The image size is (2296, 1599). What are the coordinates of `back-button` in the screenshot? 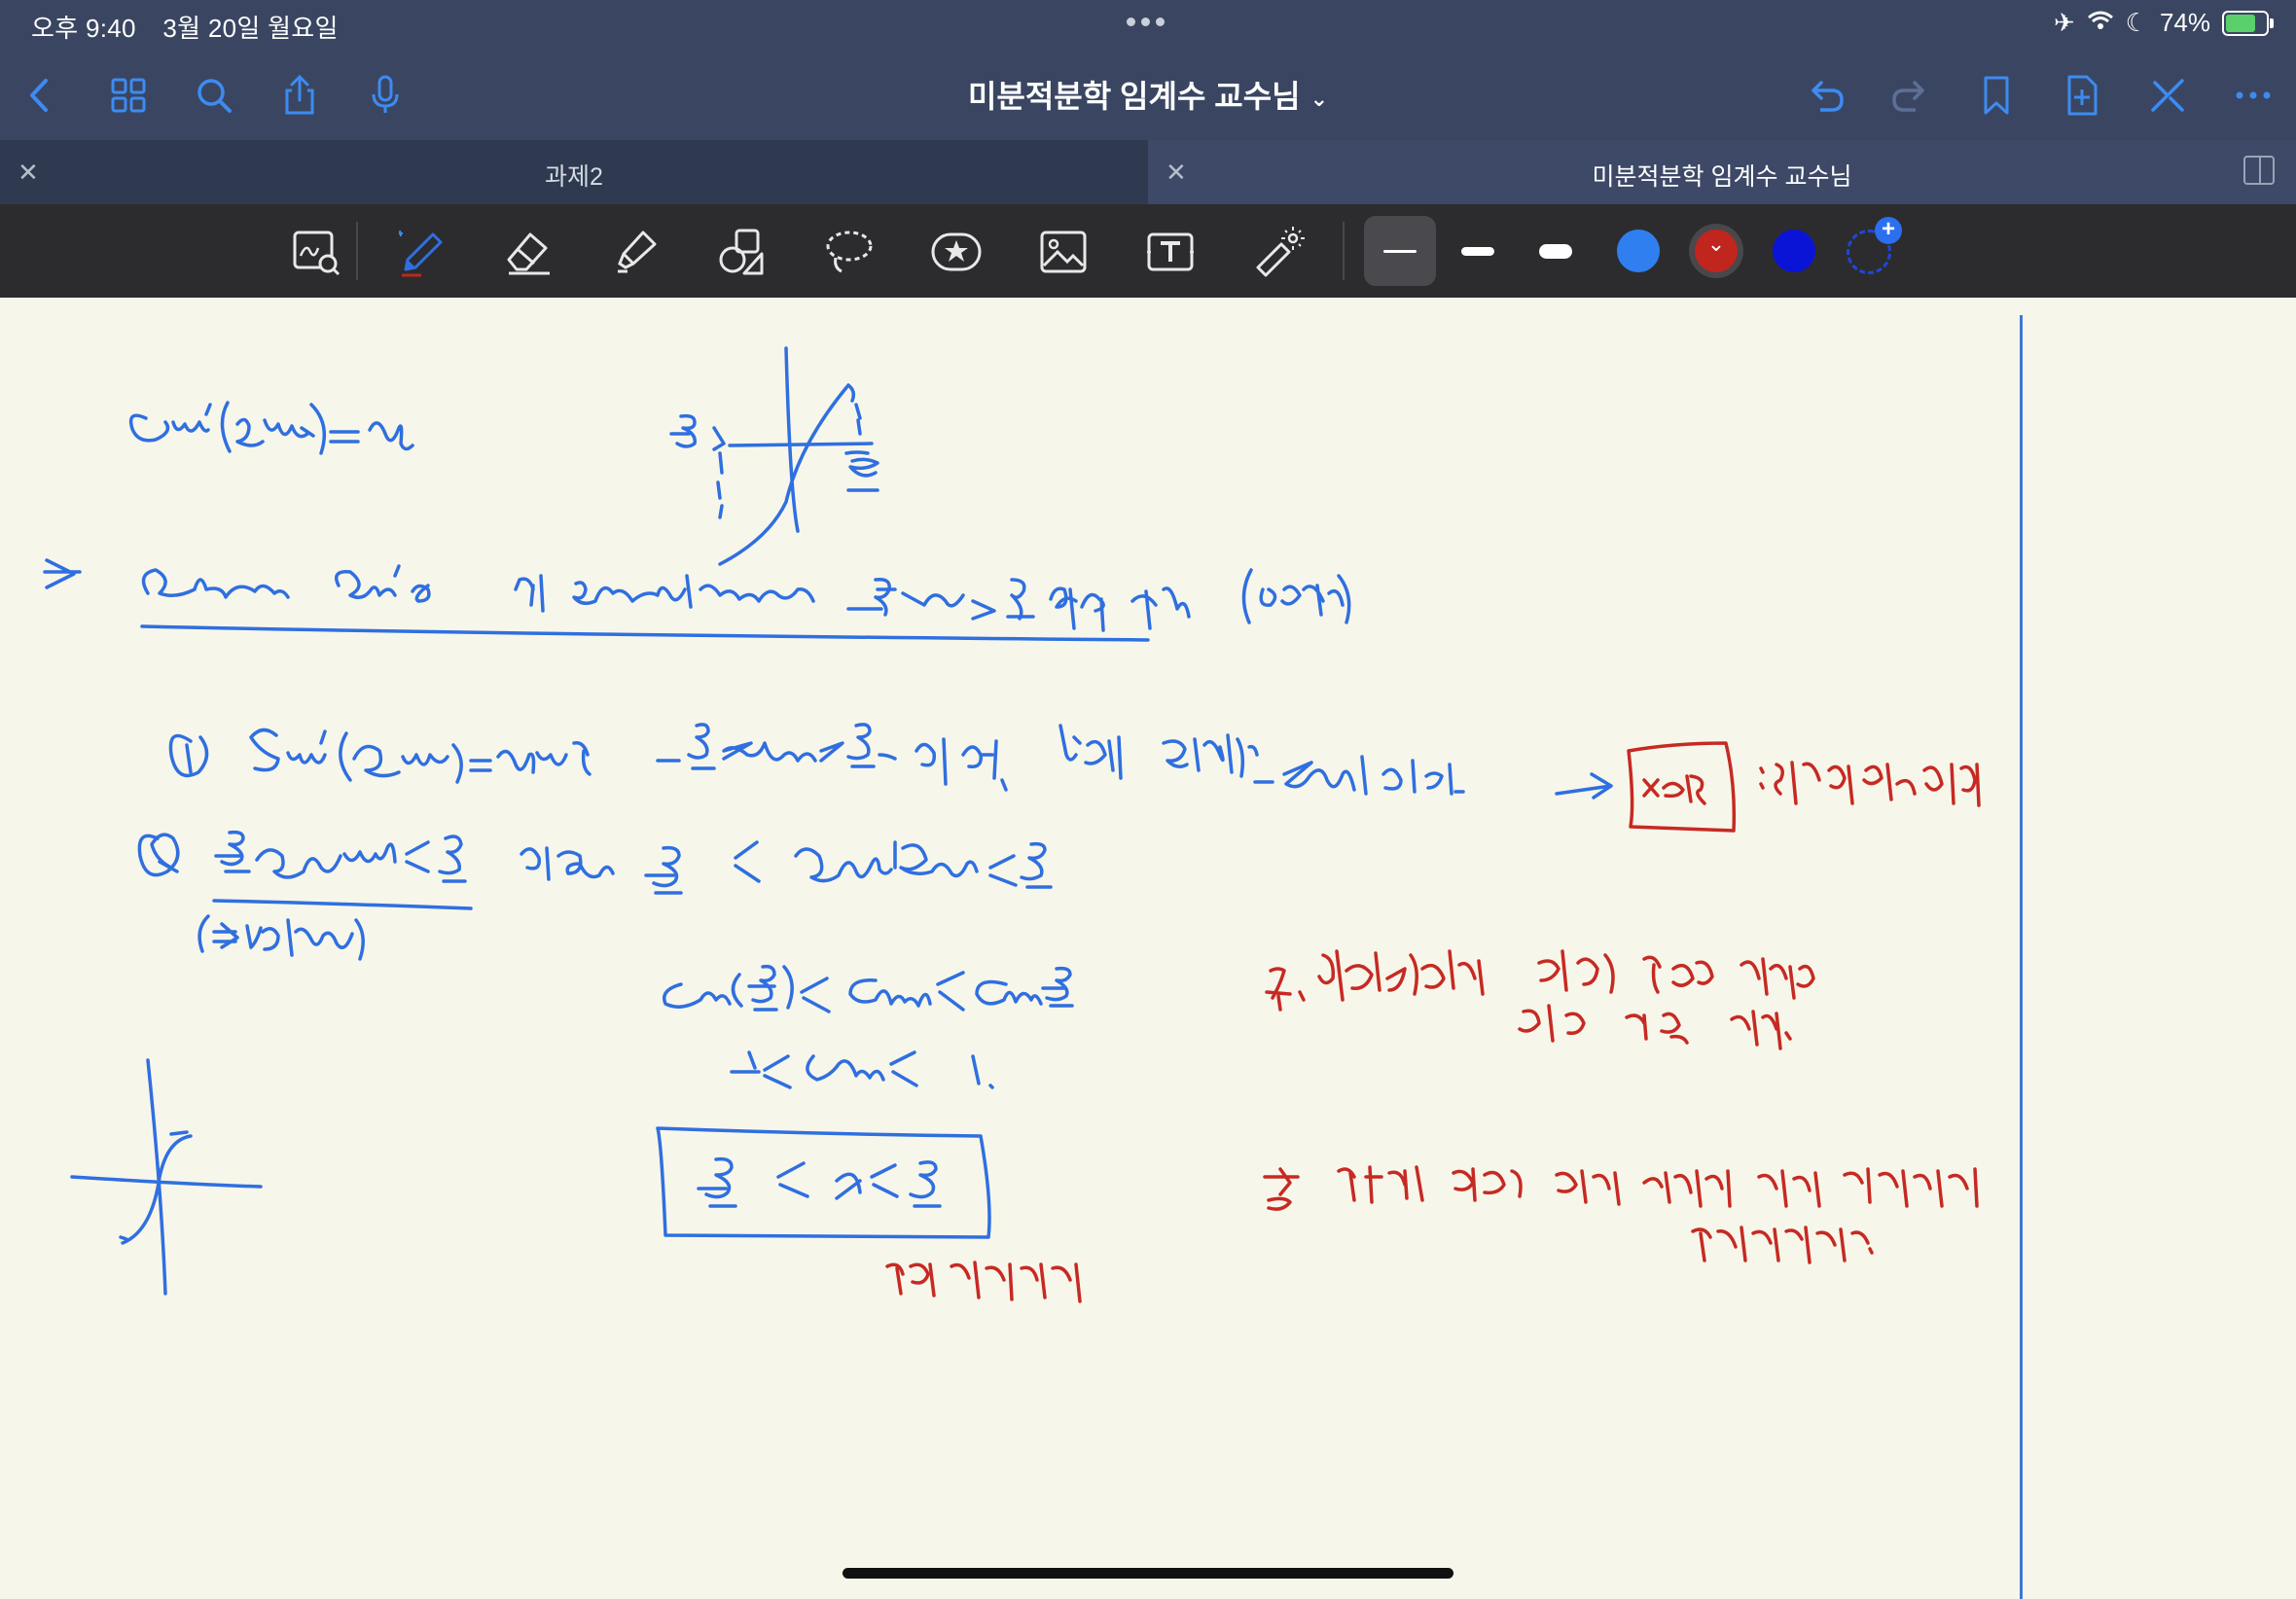 It's located at (41, 95).